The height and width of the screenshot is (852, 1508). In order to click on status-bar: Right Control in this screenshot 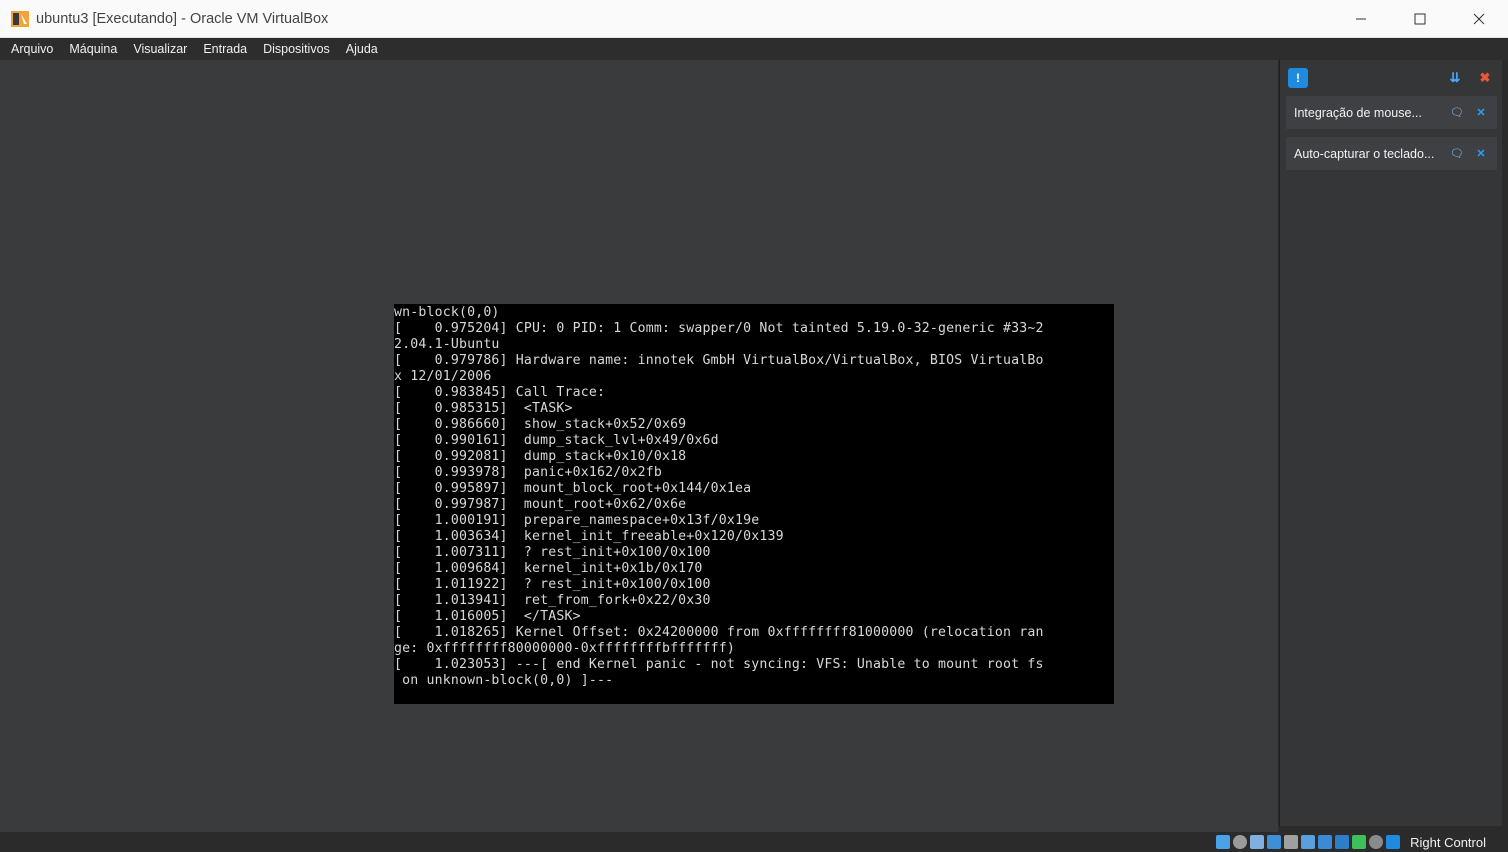, I will do `click(754, 842)`.